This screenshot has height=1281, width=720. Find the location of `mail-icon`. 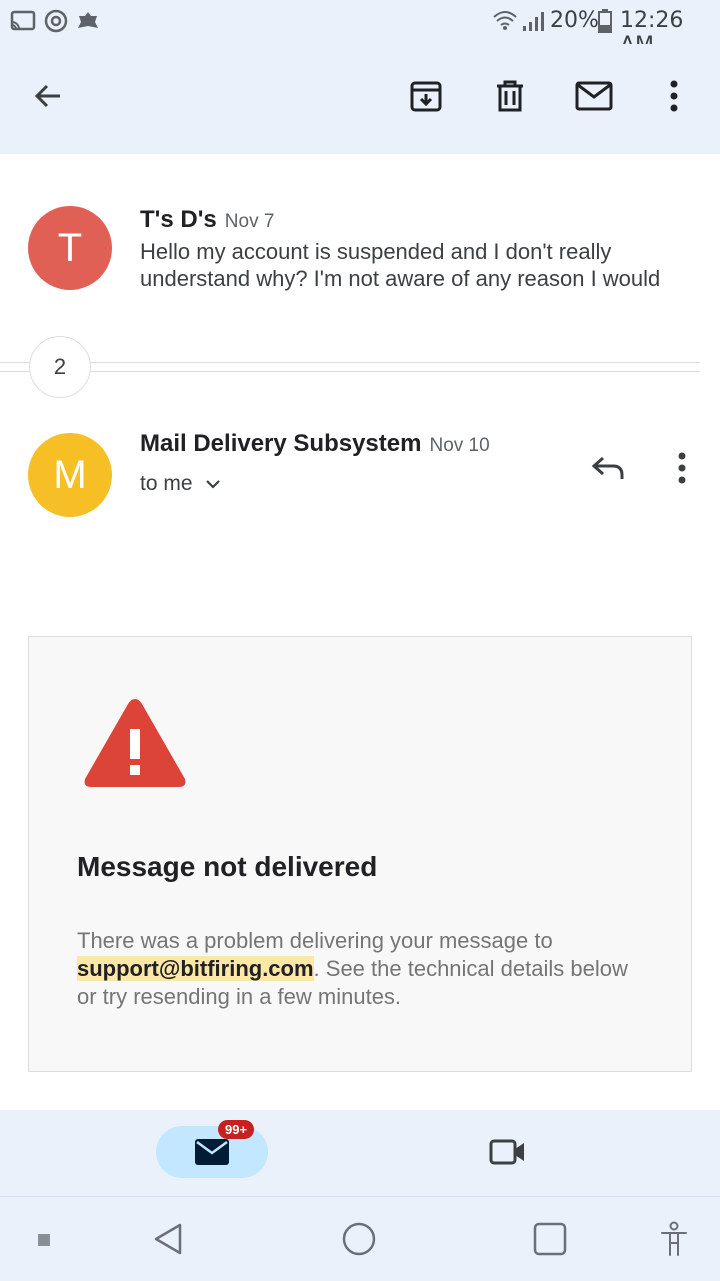

mail-icon is located at coordinates (212, 1152).